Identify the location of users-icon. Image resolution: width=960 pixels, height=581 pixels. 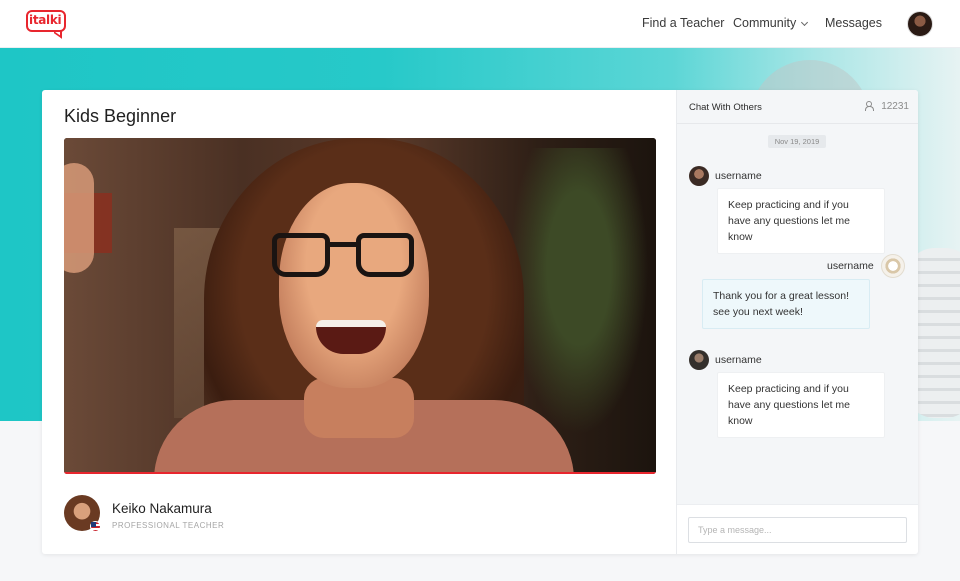
(870, 106).